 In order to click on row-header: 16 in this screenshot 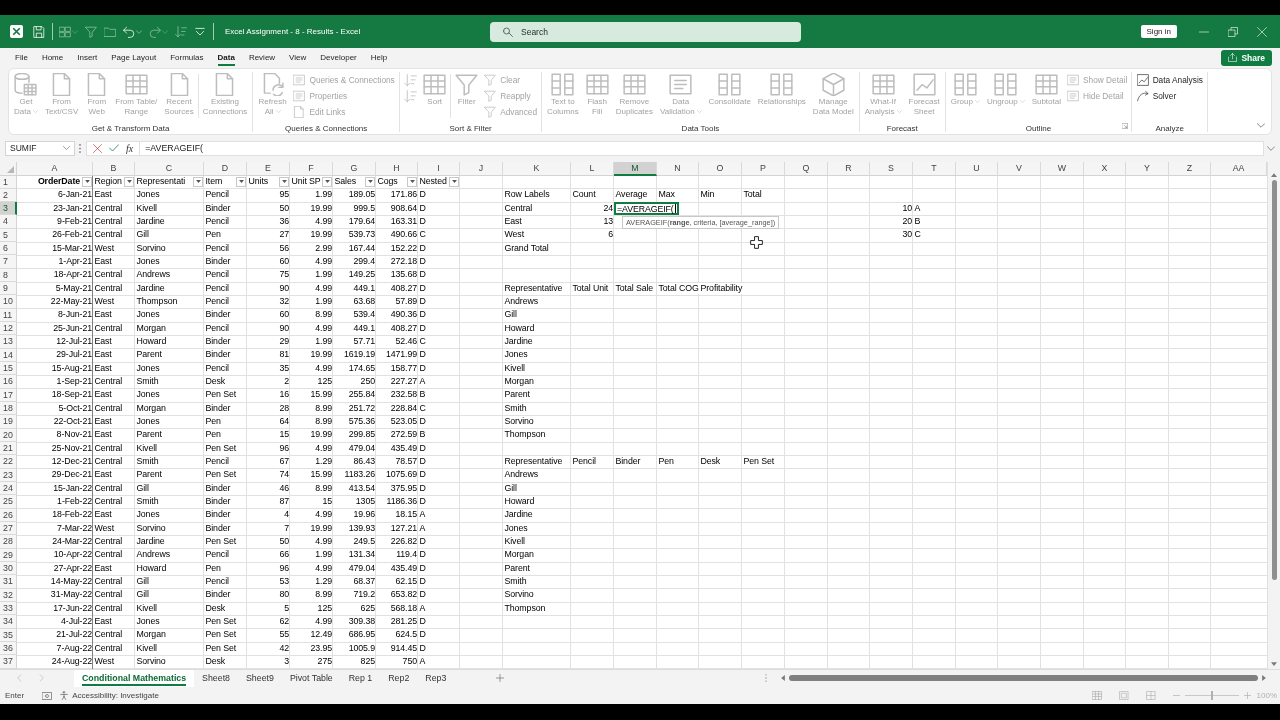, I will do `click(8, 382)`.